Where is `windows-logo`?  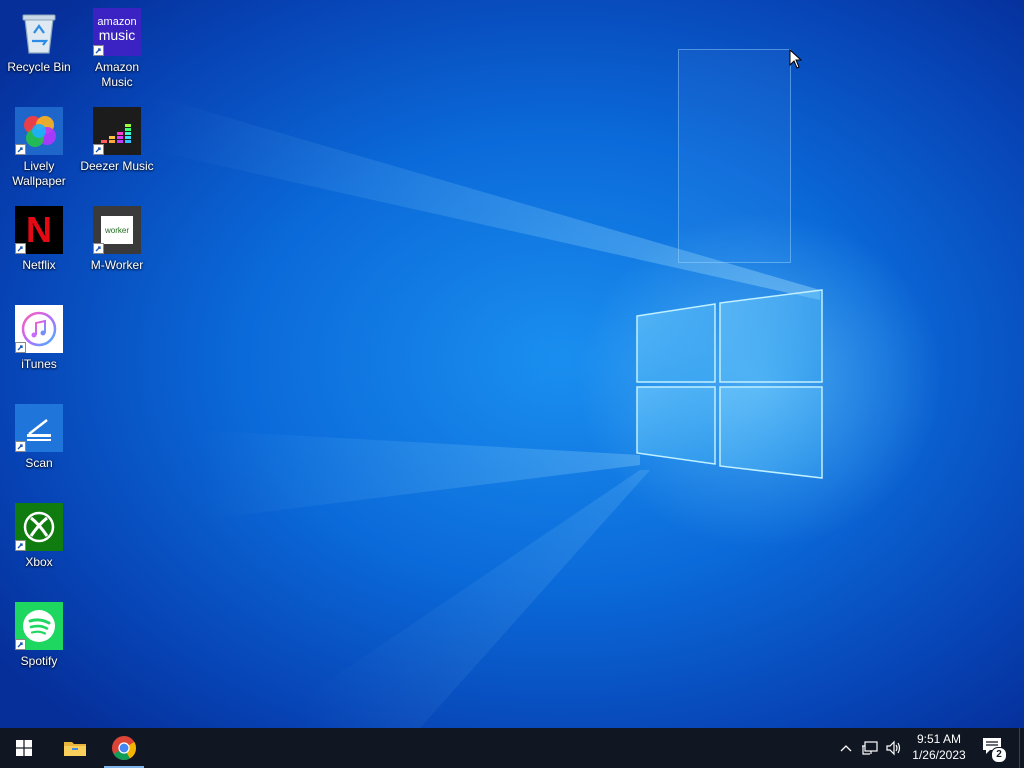
windows-logo is located at coordinates (729, 384).